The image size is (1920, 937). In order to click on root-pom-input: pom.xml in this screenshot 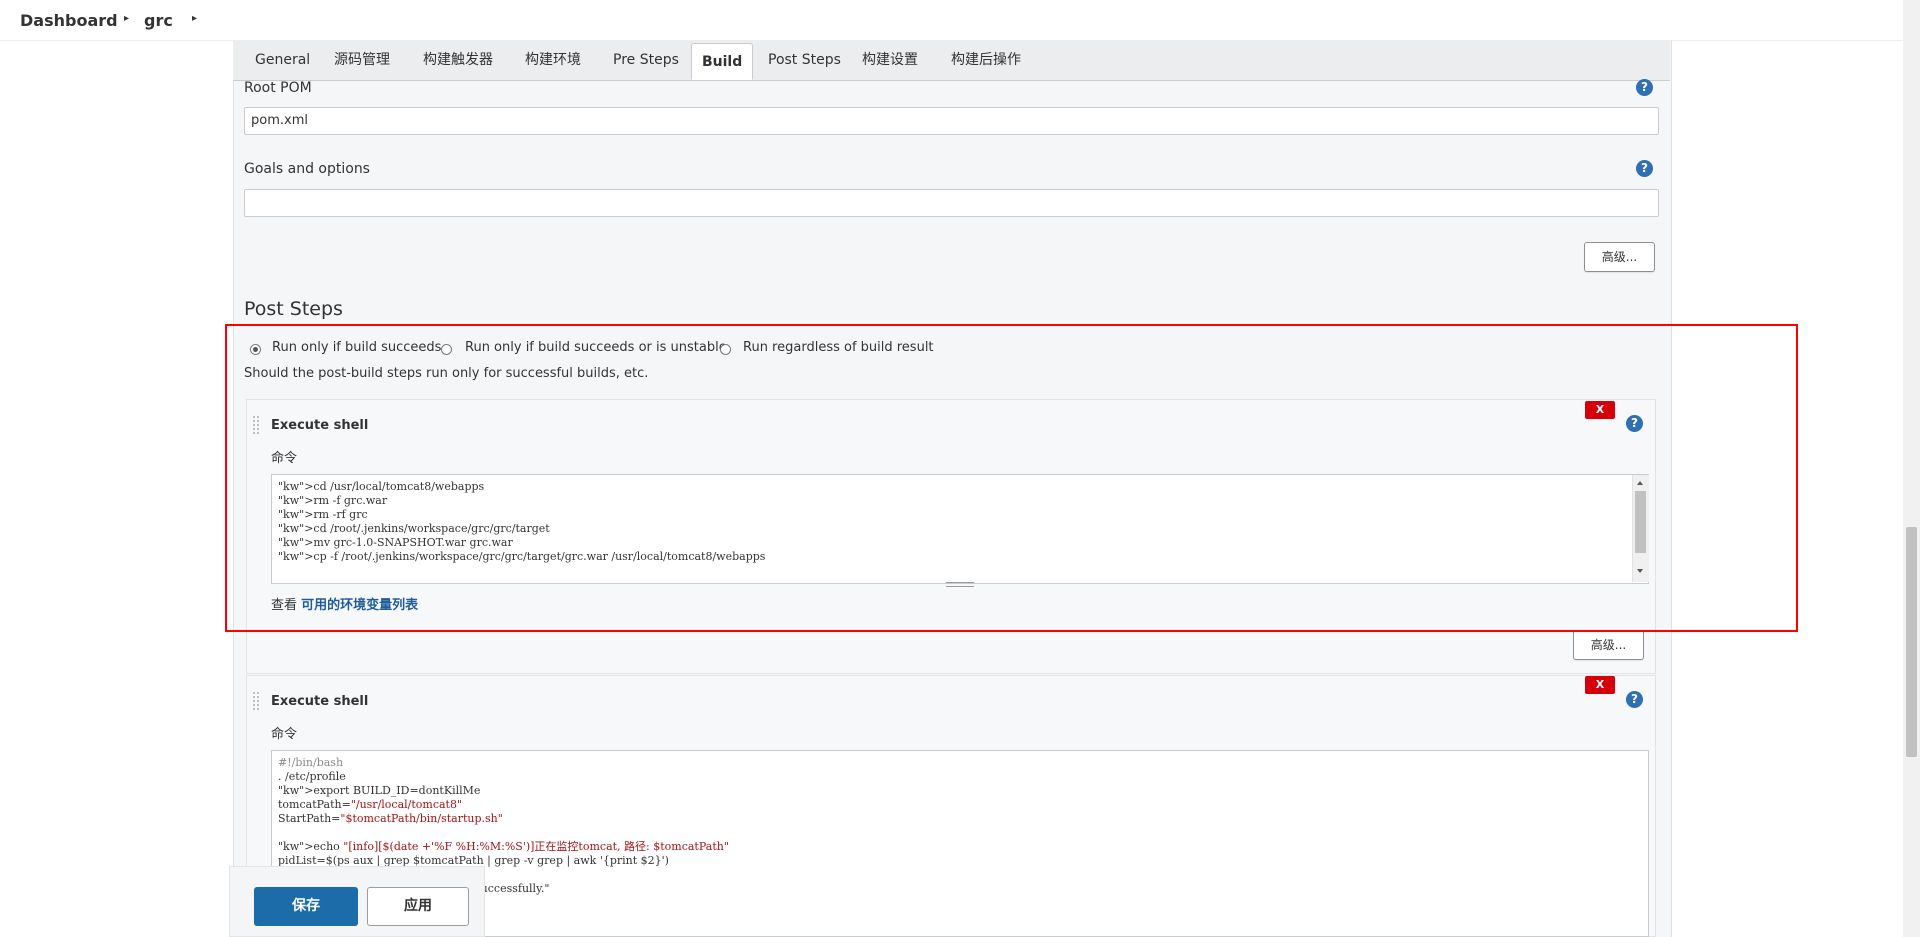, I will do `click(951, 121)`.